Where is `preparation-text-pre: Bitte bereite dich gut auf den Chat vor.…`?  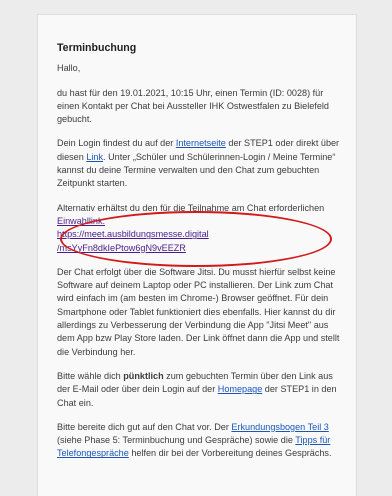
preparation-text-pre: Bitte bereite dich gut auf den Chat vor.… is located at coordinates (144, 426).